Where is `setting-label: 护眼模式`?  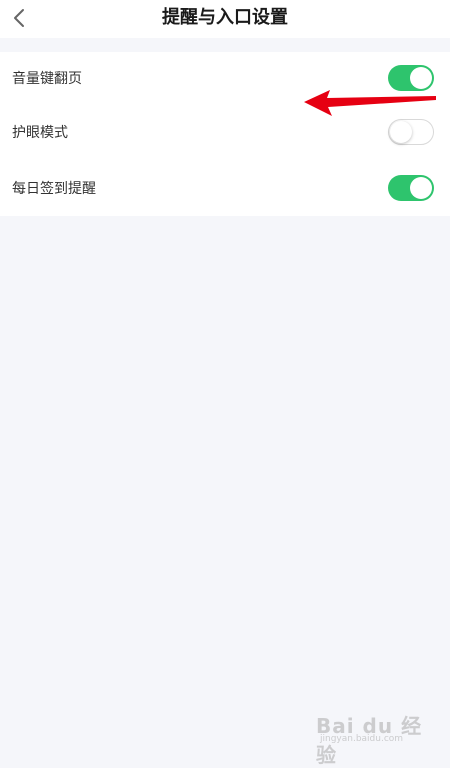
setting-label: 护眼模式 is located at coordinates (40, 133).